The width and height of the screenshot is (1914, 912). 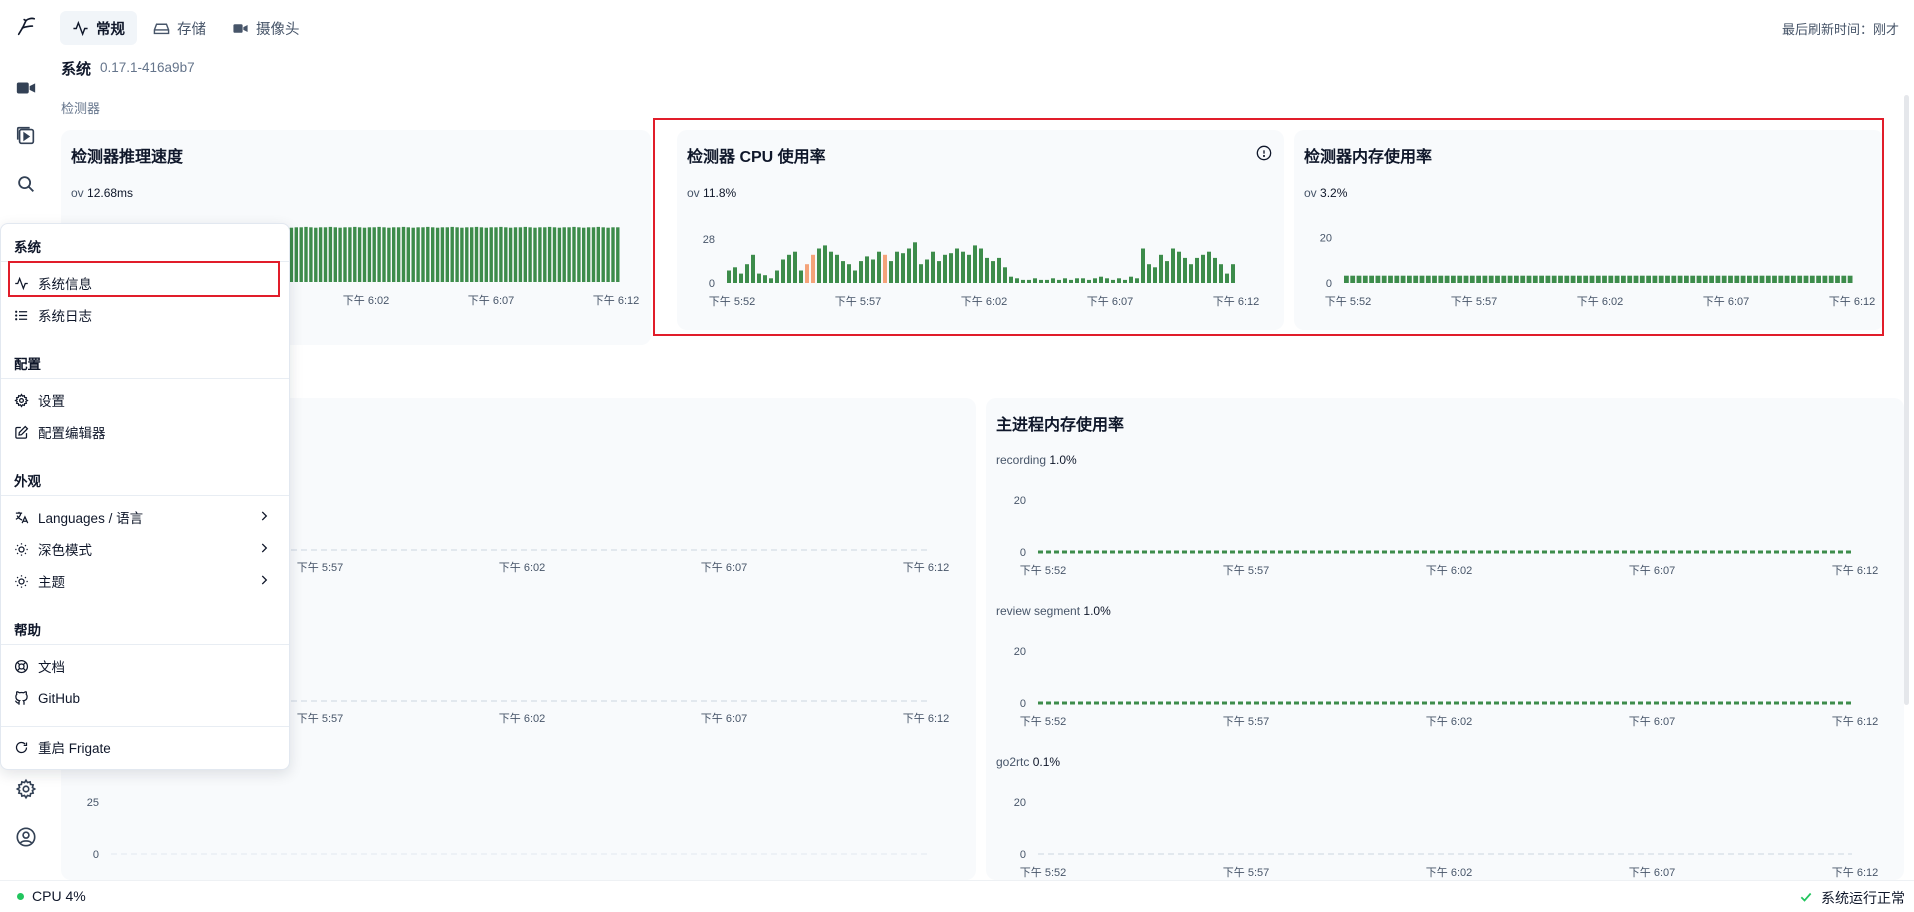 What do you see at coordinates (27, 630) in the screenshot?
I see `menu-heading-help: 帮助` at bounding box center [27, 630].